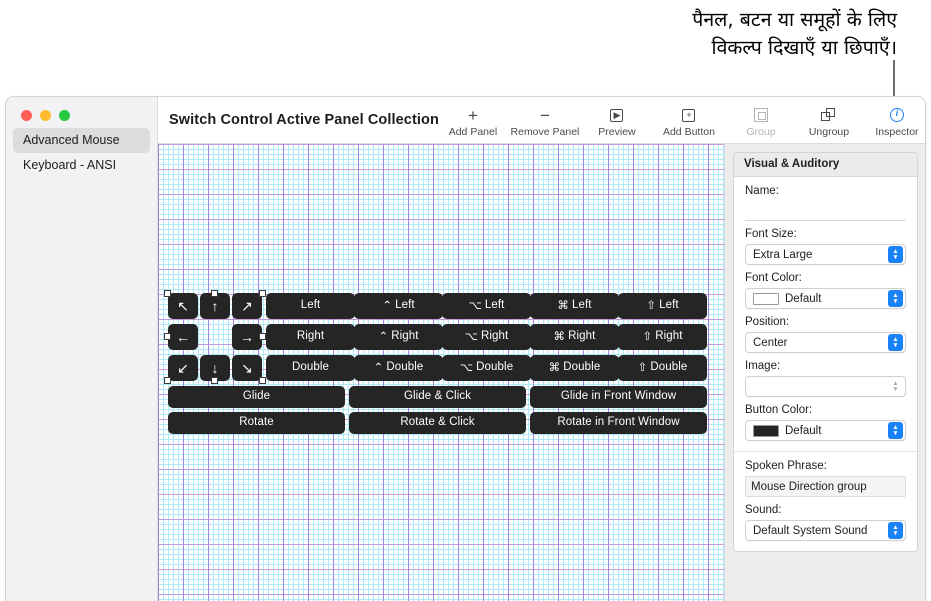  What do you see at coordinates (810, 530) in the screenshot?
I see `sound-value: Default System Sound` at bounding box center [810, 530].